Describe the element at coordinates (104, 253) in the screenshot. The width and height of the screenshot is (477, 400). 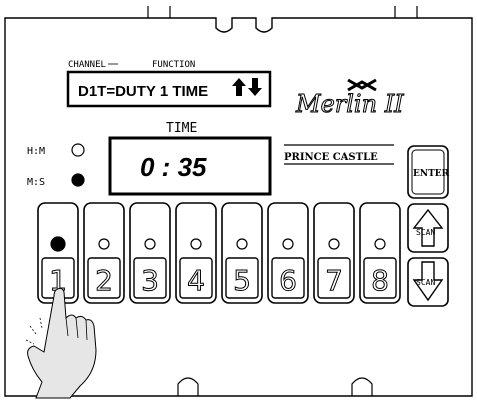
I see `channel-button-2: 2` at that location.